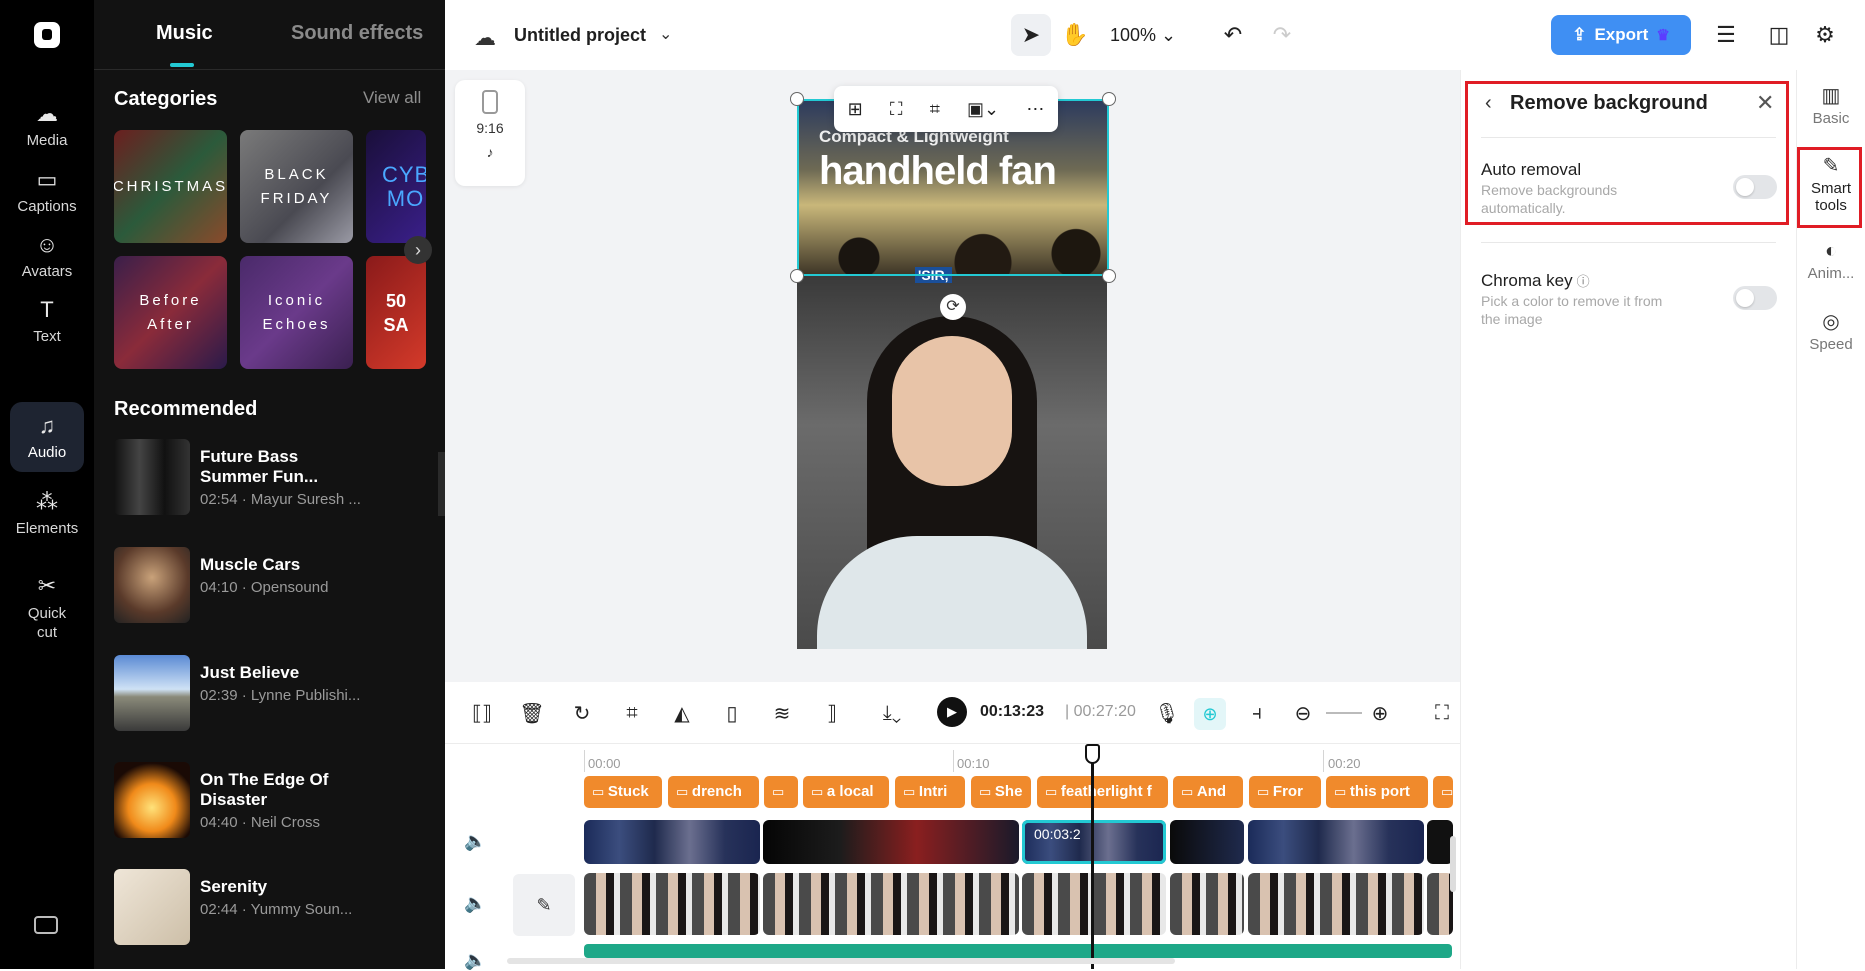 This screenshot has height=971, width=1865. I want to click on mask-icon: ▣⌄, so click(983, 109).